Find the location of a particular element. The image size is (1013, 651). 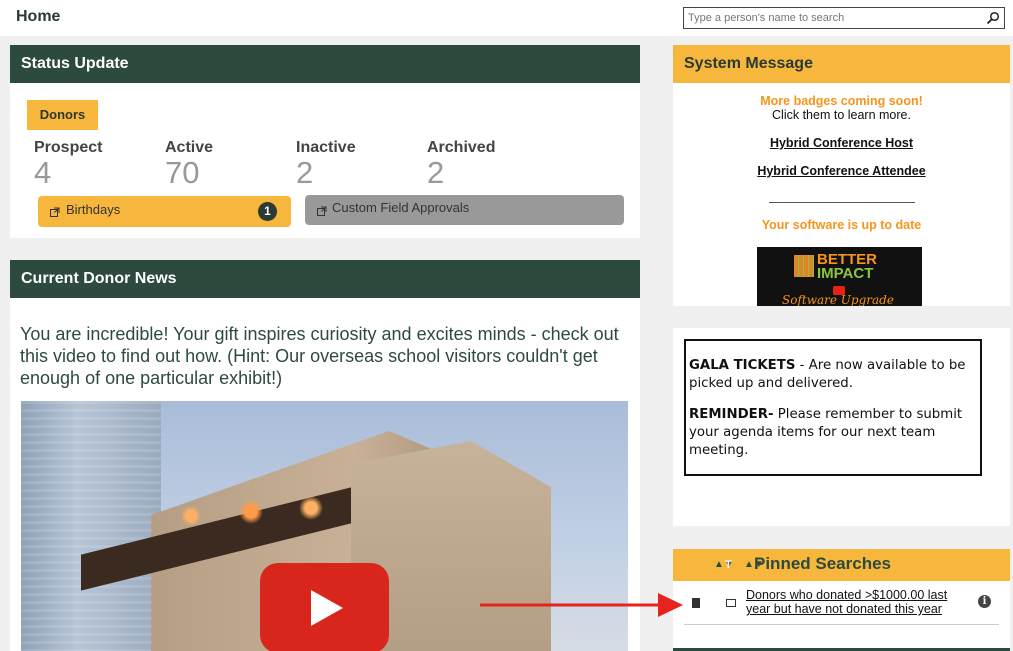

stat-inactive: Inactive 2 is located at coordinates (326, 164).